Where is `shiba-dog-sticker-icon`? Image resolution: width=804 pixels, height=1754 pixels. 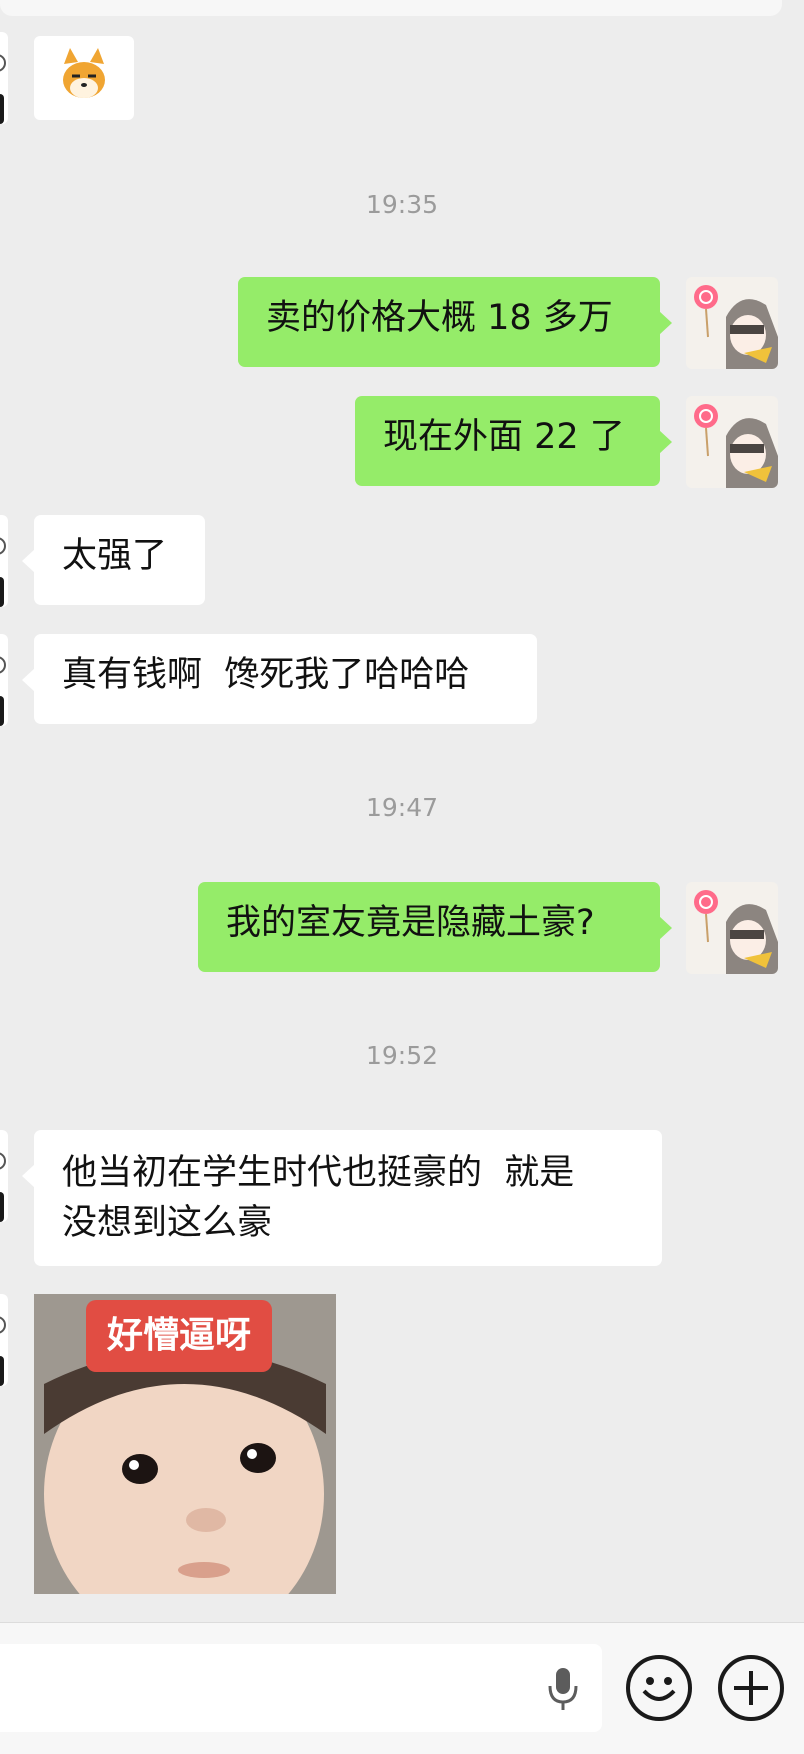 shiba-dog-sticker-icon is located at coordinates (84, 73).